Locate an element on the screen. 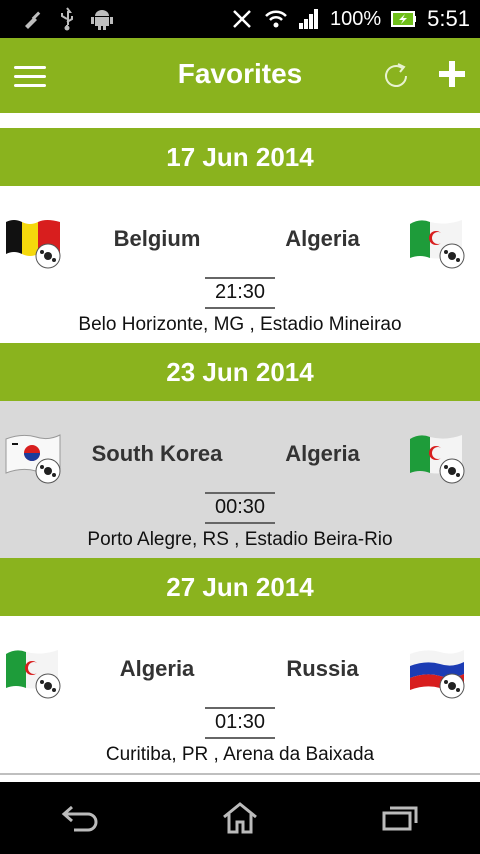  back-icon is located at coordinates (79, 818).